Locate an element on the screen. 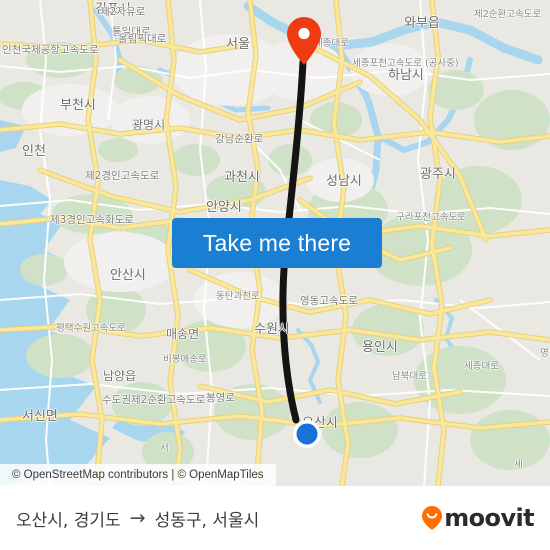  moovit-logo: moovit is located at coordinates (478, 518).